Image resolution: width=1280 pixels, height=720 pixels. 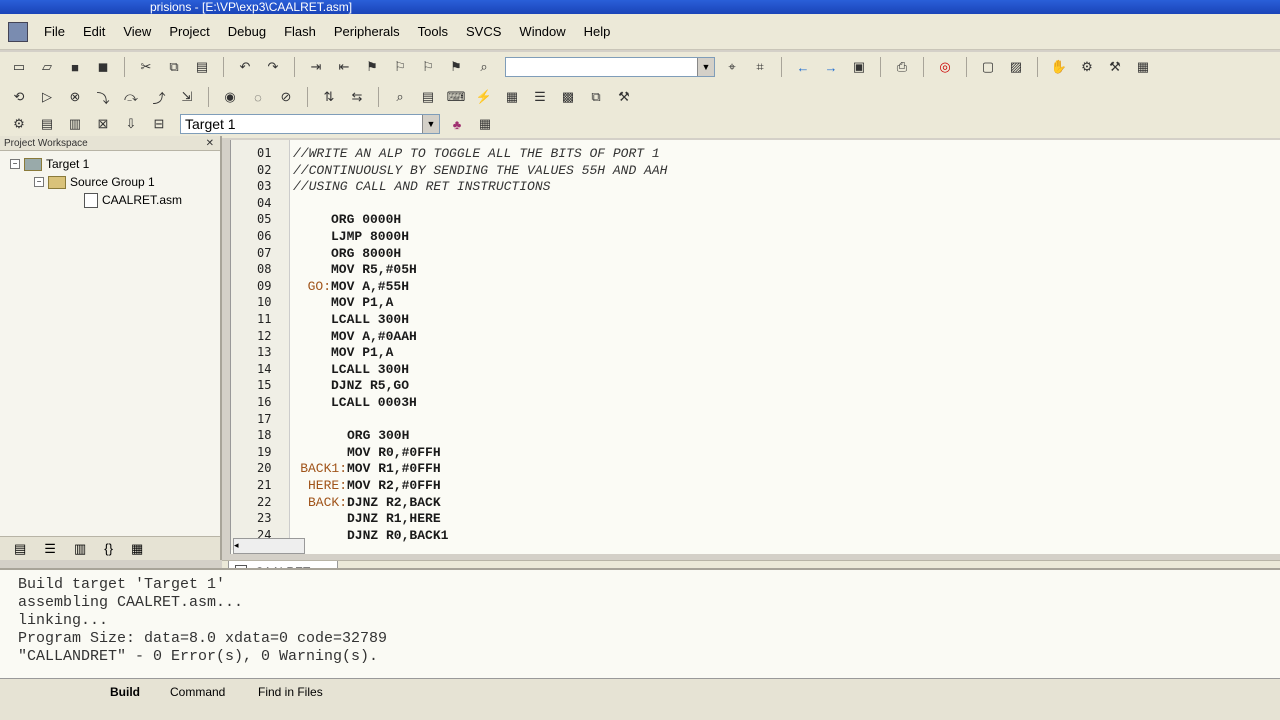 I want to click on step-out-icon: ⤴, so click(x=159, y=97).